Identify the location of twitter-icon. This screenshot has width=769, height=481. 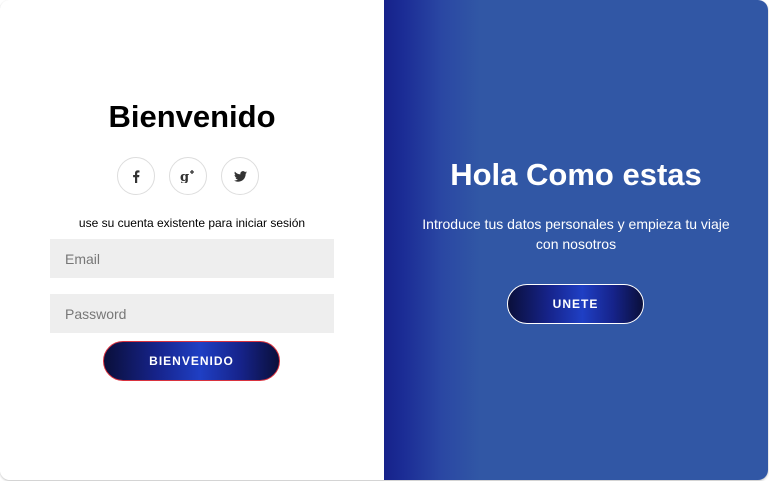
(240, 176).